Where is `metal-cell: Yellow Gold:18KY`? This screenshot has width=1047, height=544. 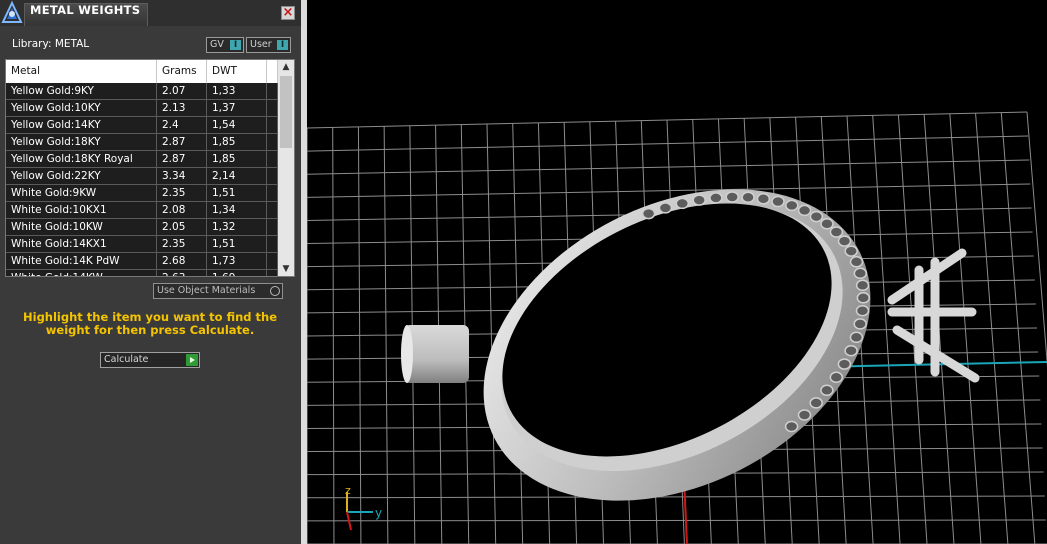 metal-cell: Yellow Gold:18KY is located at coordinates (81, 142).